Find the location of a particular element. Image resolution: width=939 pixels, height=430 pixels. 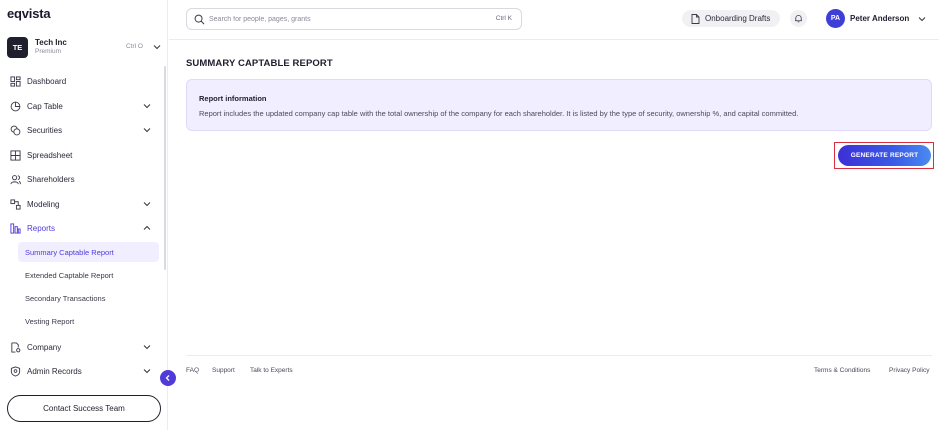

user-menu: PA Peter Anderson is located at coordinates (878, 19).